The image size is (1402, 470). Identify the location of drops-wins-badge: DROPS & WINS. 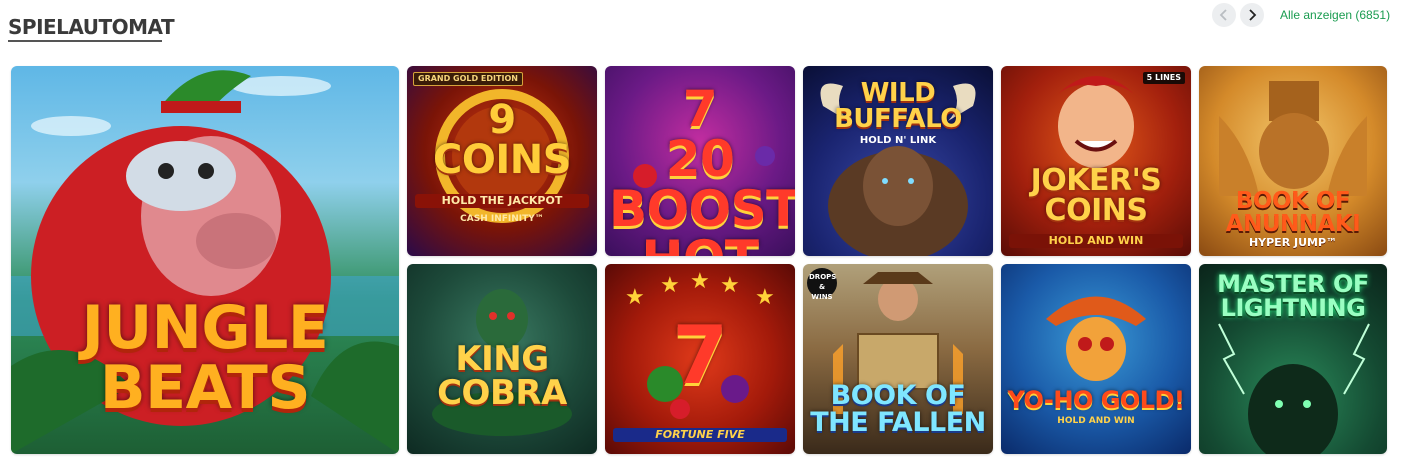
(822, 284).